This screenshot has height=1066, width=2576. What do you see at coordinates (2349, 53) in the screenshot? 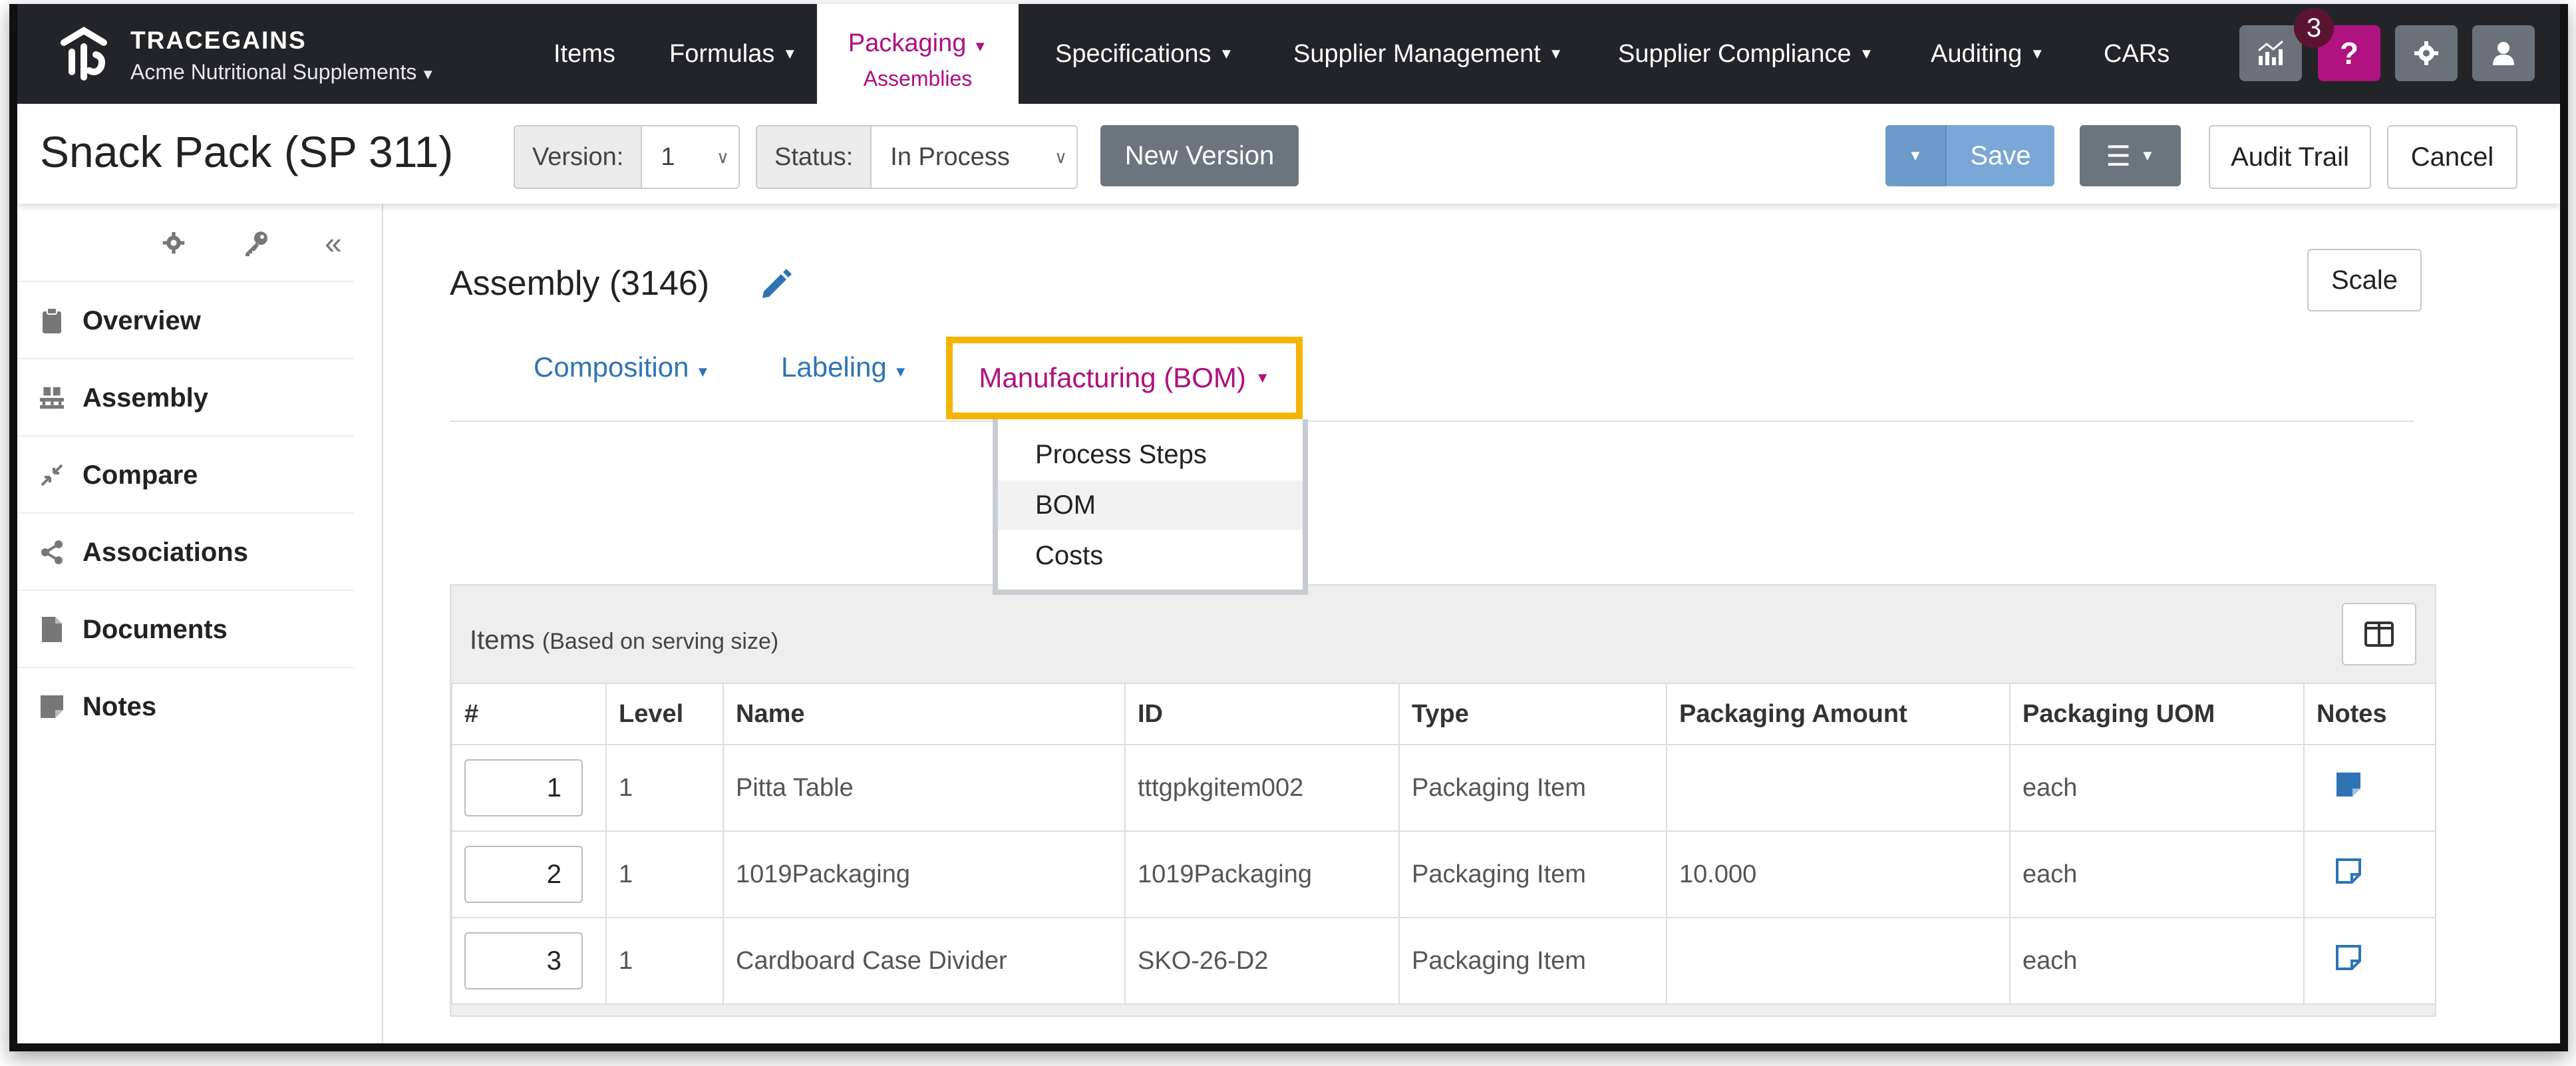
I see `help-question-icon: ?` at bounding box center [2349, 53].